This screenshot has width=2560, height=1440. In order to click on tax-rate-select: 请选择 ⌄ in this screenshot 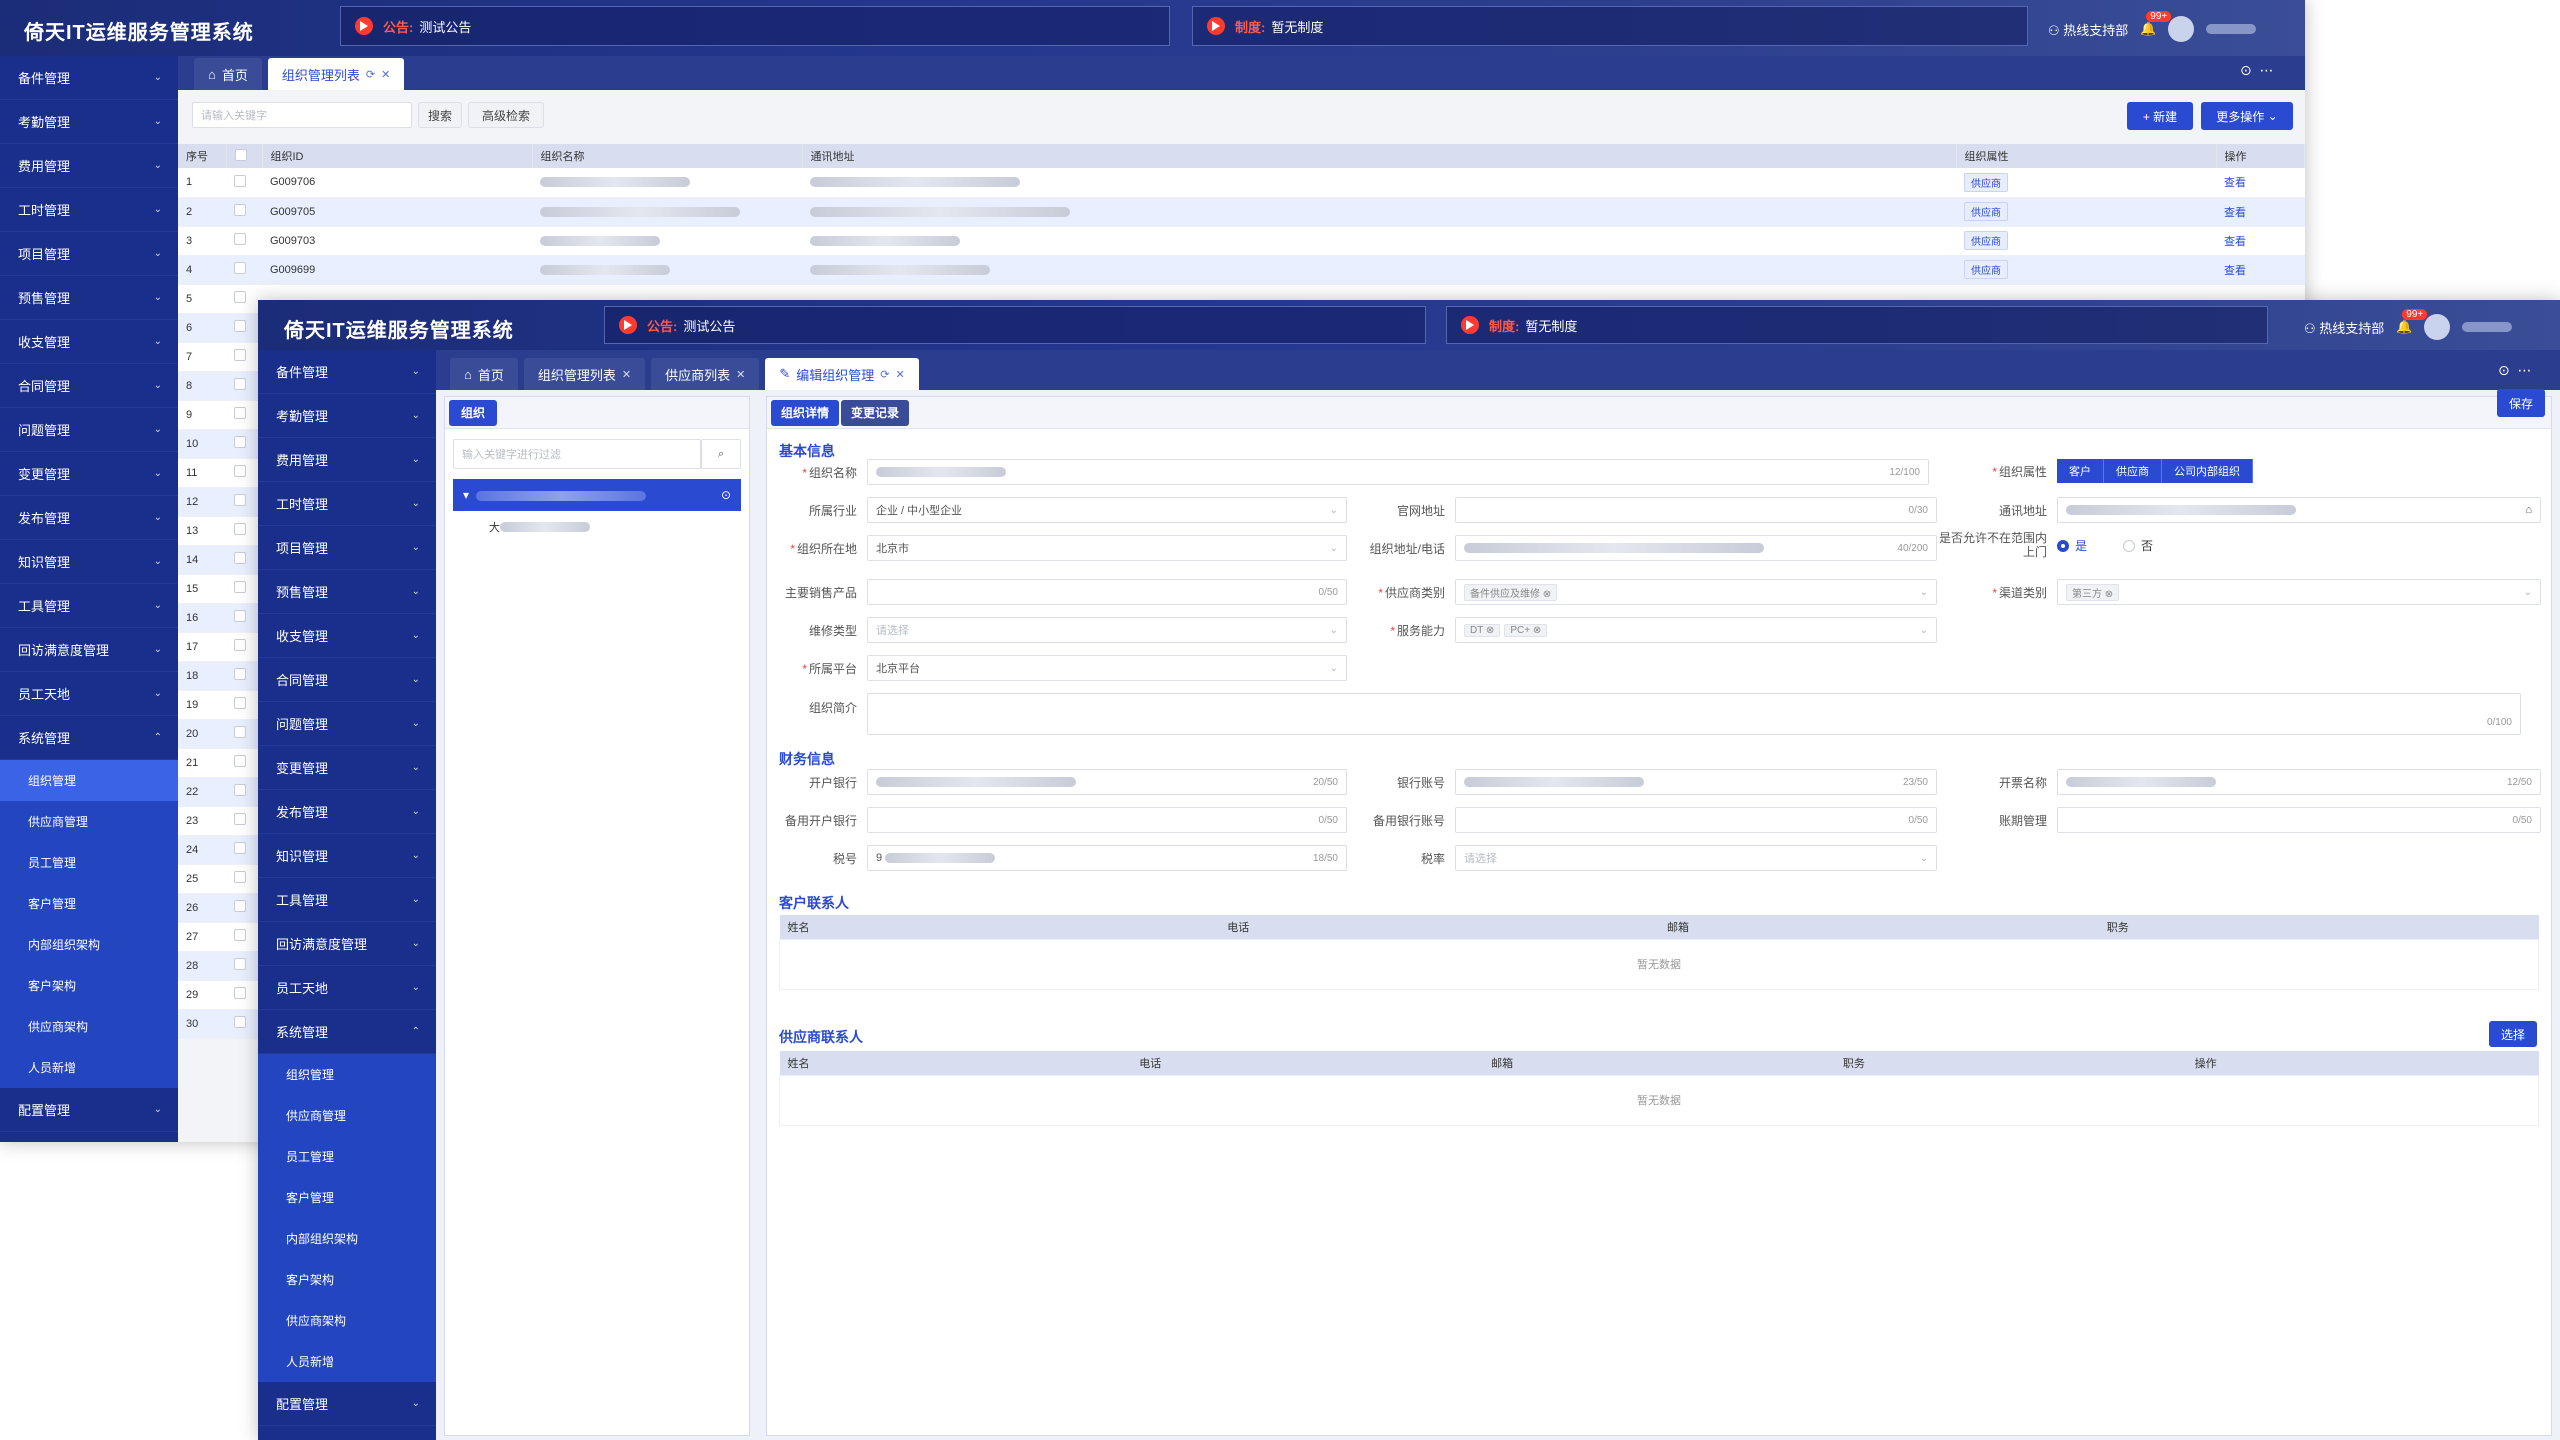, I will do `click(1696, 858)`.